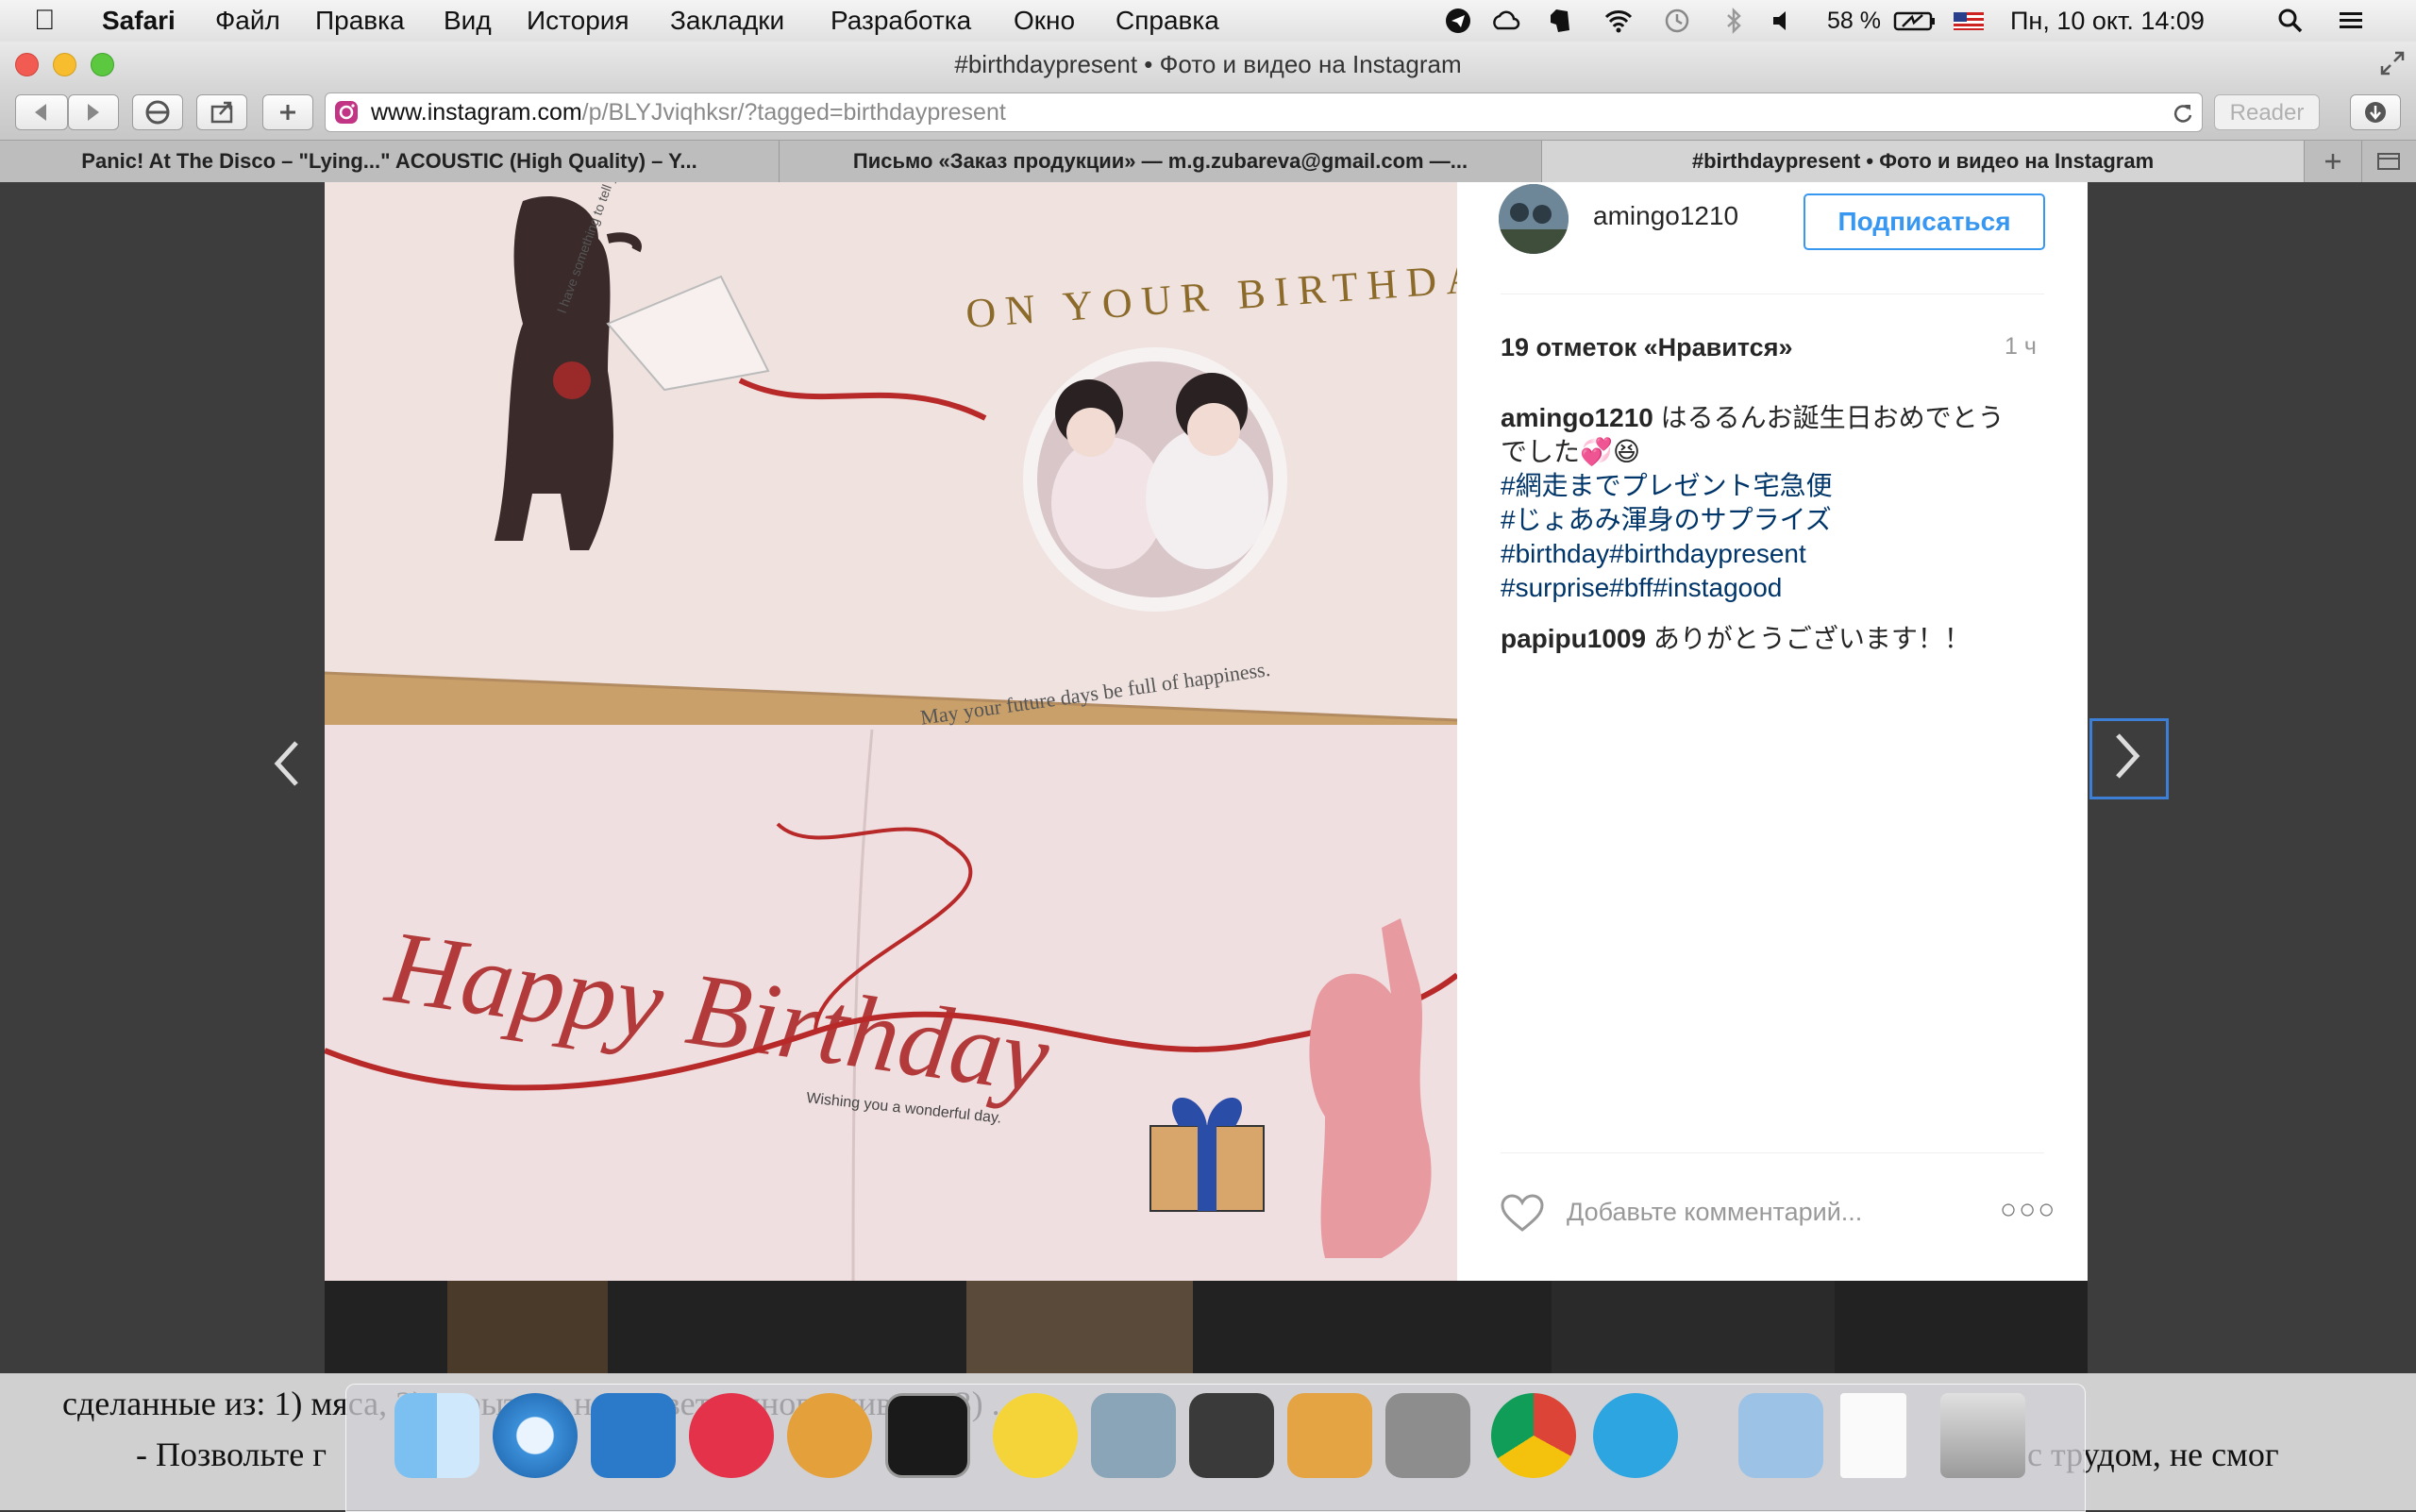  I want to click on us-flag-icon, so click(1969, 21).